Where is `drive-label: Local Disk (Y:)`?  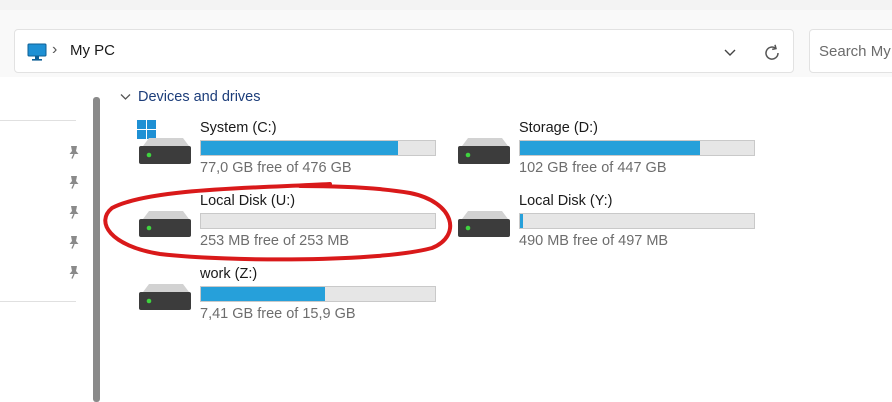 drive-label: Local Disk (Y:) is located at coordinates (566, 201).